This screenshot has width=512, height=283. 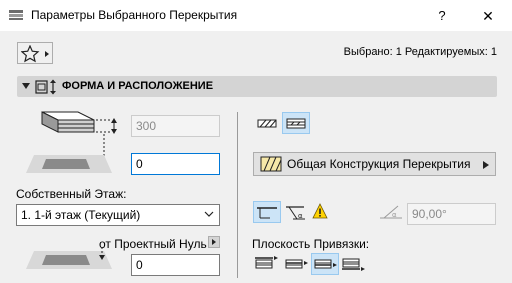 What do you see at coordinates (45, 87) in the screenshot?
I see `shape-placement-icon` at bounding box center [45, 87].